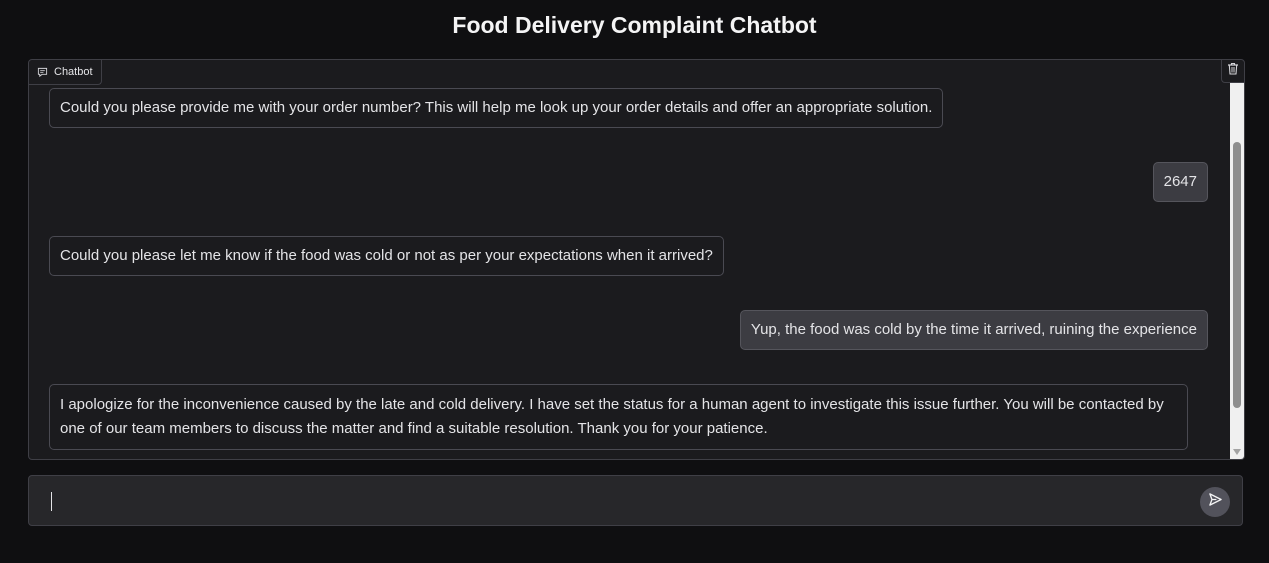 Image resolution: width=1269 pixels, height=563 pixels. I want to click on scrollbar-thumb, so click(1237, 275).